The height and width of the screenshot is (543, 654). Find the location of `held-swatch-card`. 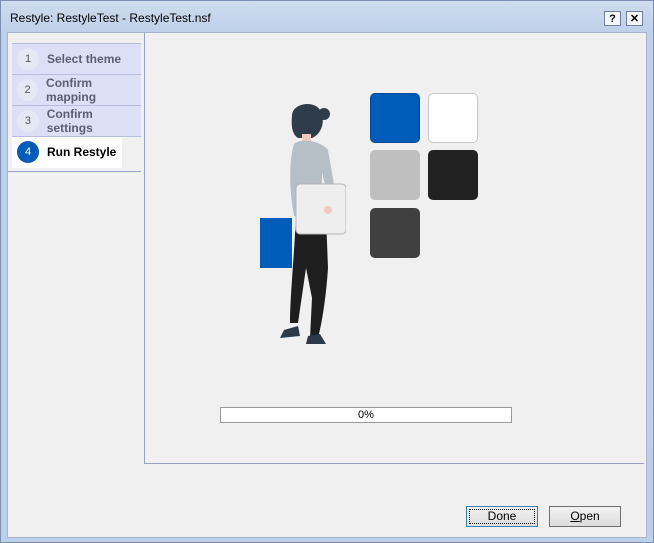

held-swatch-card is located at coordinates (320, 209).